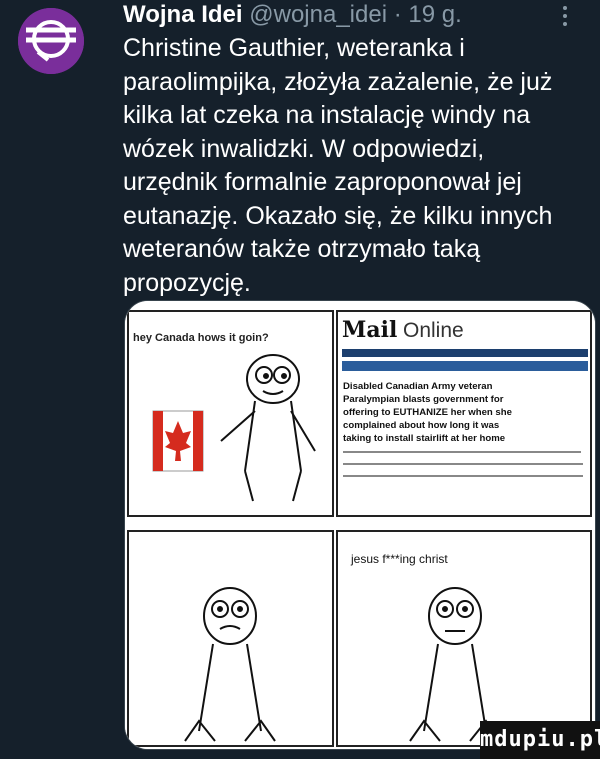  Describe the element at coordinates (399, 559) in the screenshot. I see `panel4-caption: jesus f***ing christ` at that location.